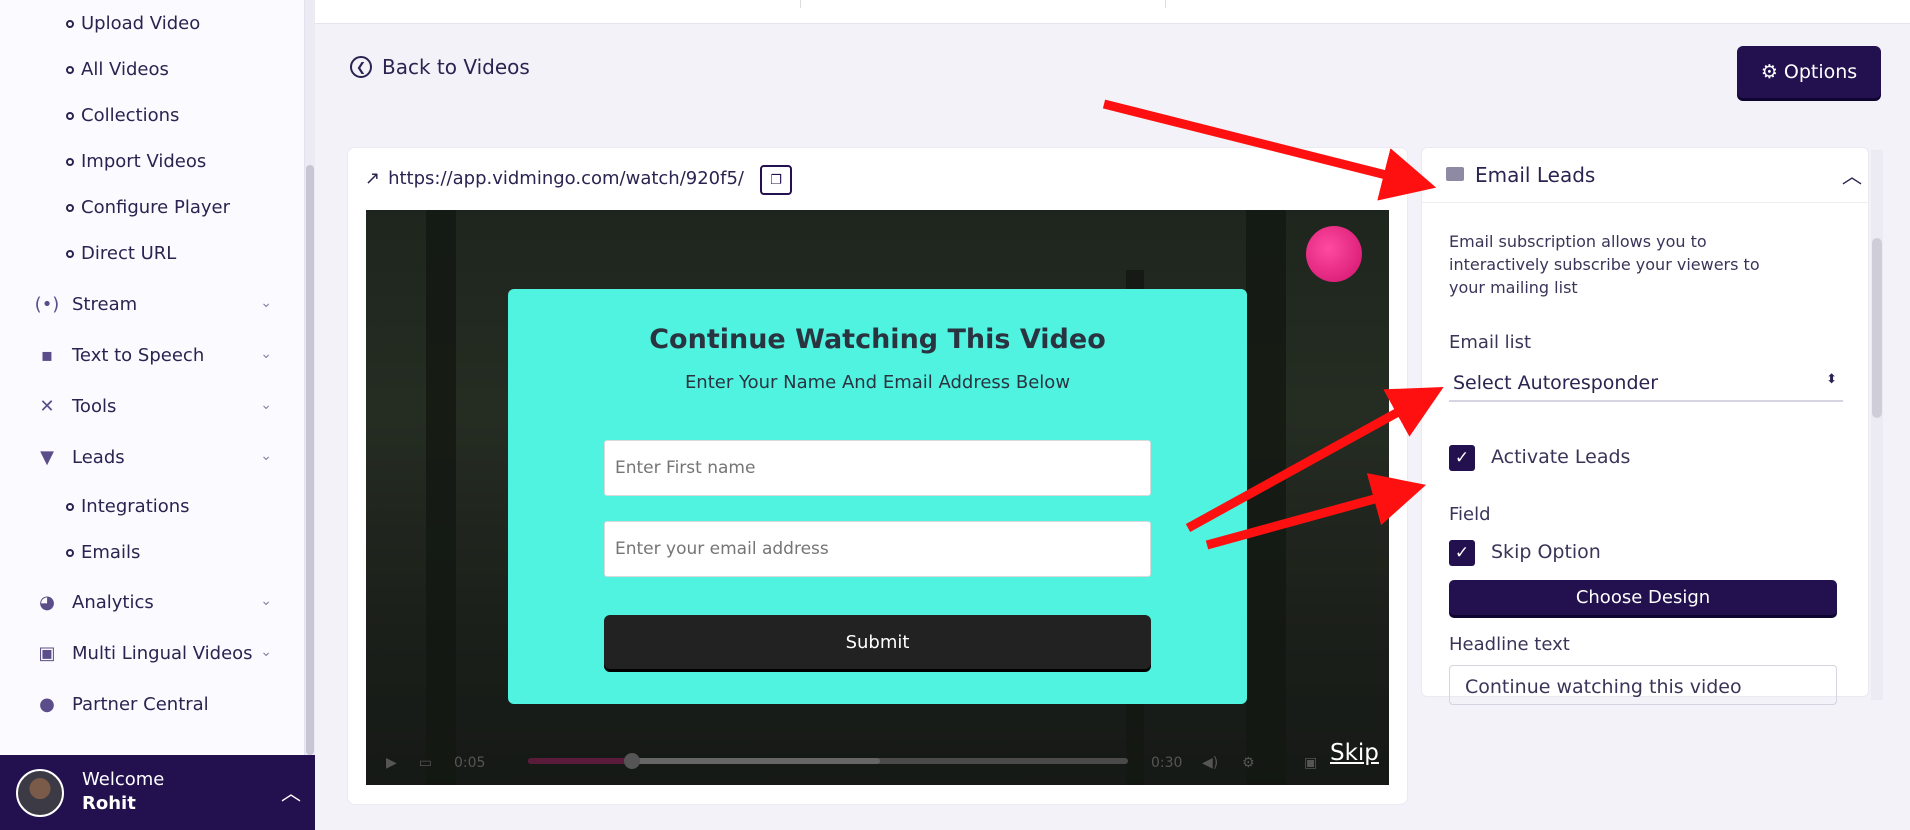 The image size is (1910, 830). Describe the element at coordinates (1831, 379) in the screenshot. I see `select-arrows-icon: ⬍` at that location.